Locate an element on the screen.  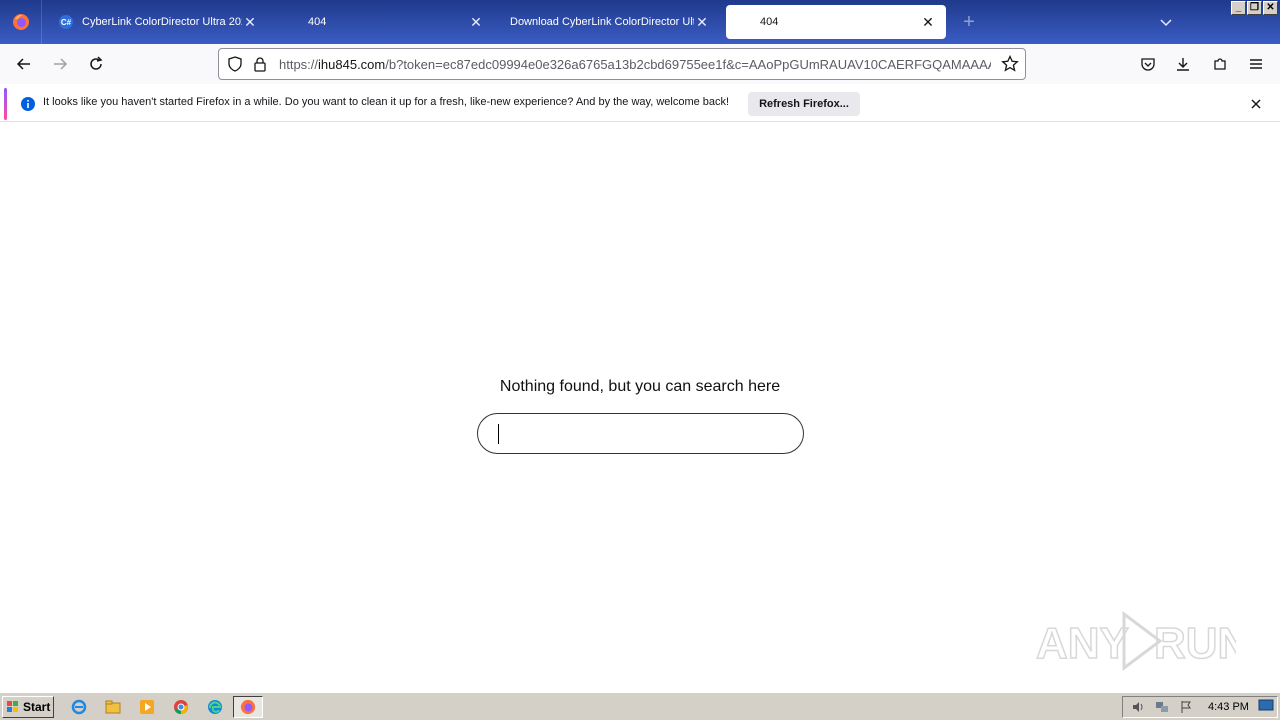
app-menu-button is located at coordinates (1256, 64).